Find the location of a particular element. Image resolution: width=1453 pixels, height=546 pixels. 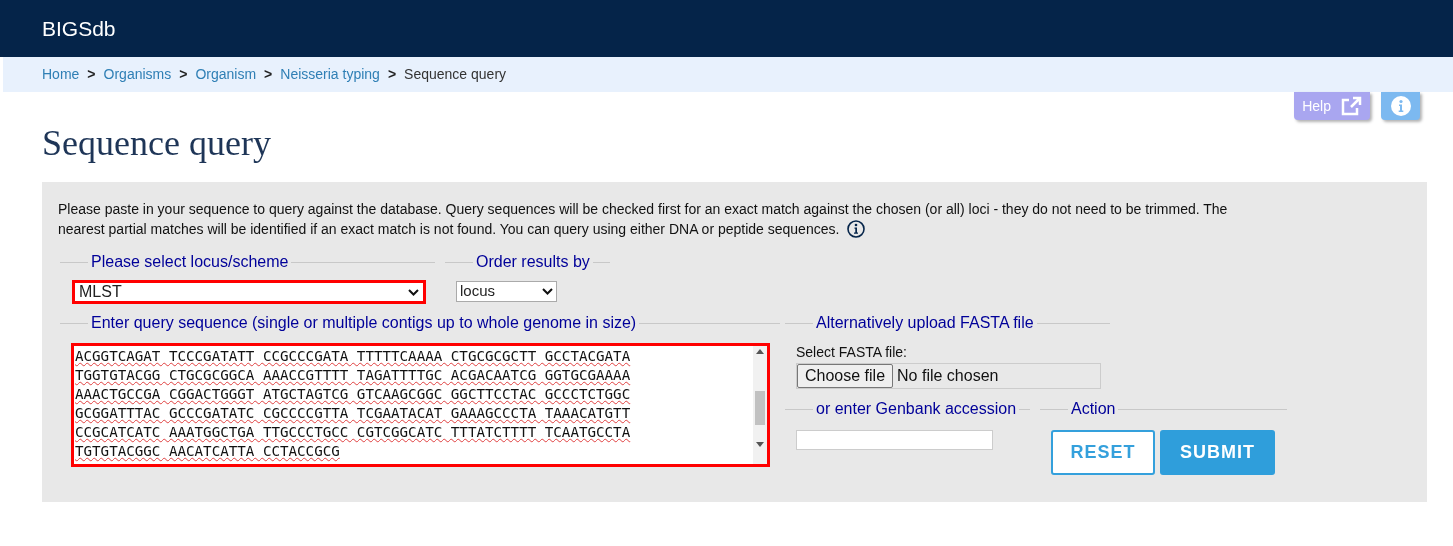

scroll-up-icon is located at coordinates (760, 351).